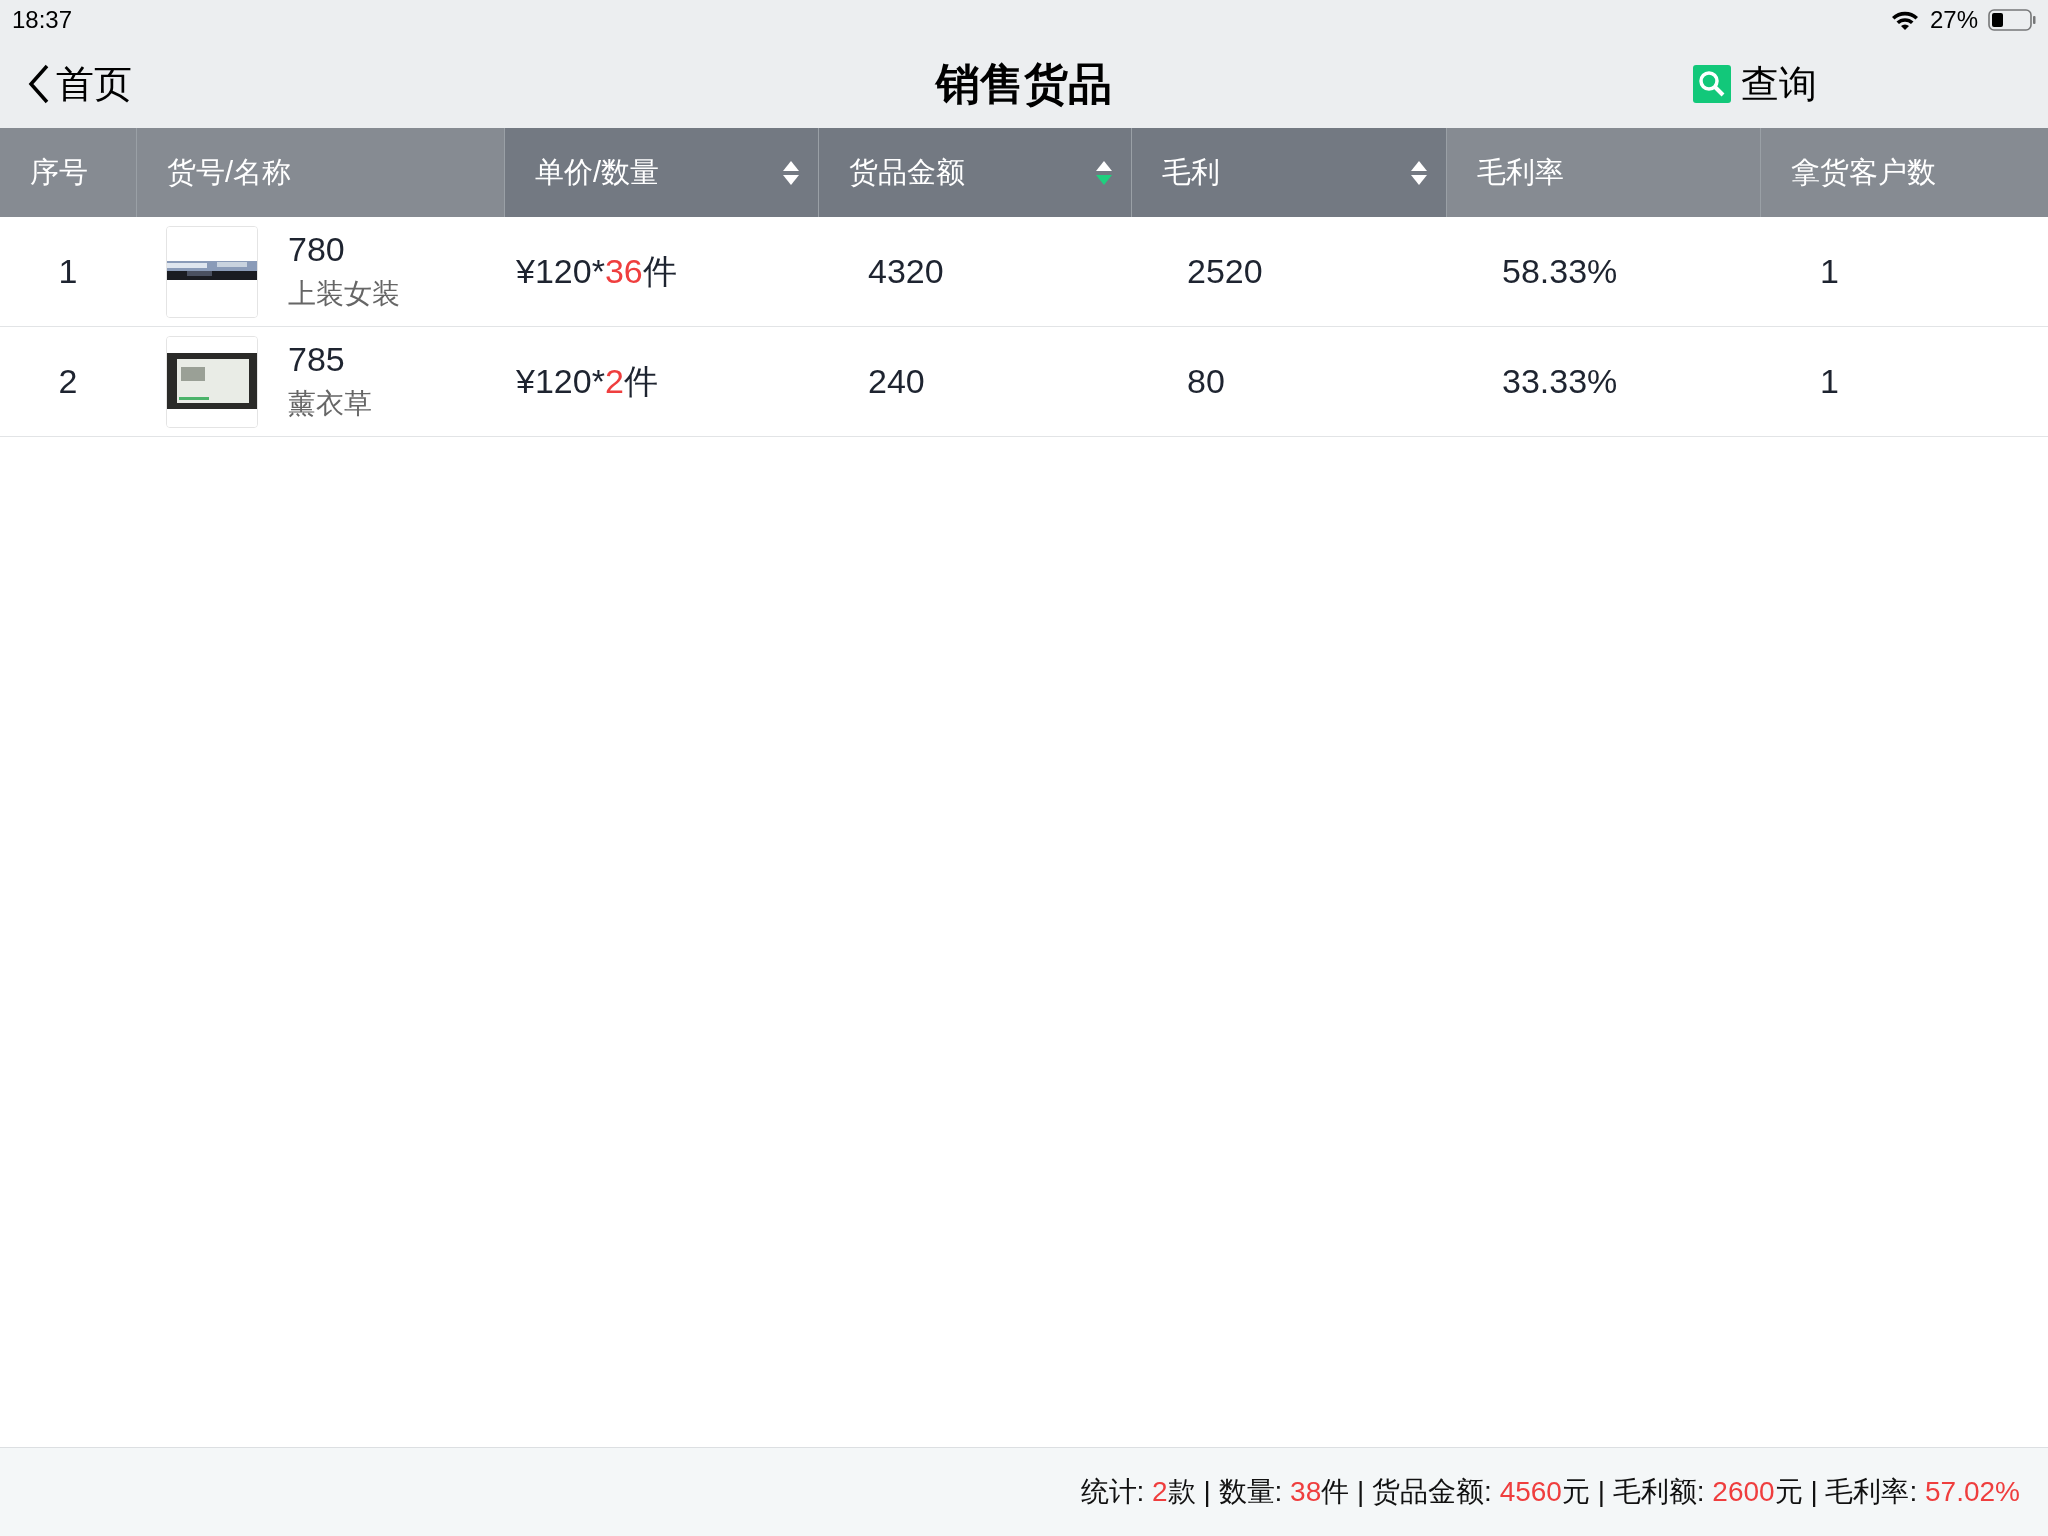  Describe the element at coordinates (896, 381) in the screenshot. I see `amount-cell: 240` at that location.